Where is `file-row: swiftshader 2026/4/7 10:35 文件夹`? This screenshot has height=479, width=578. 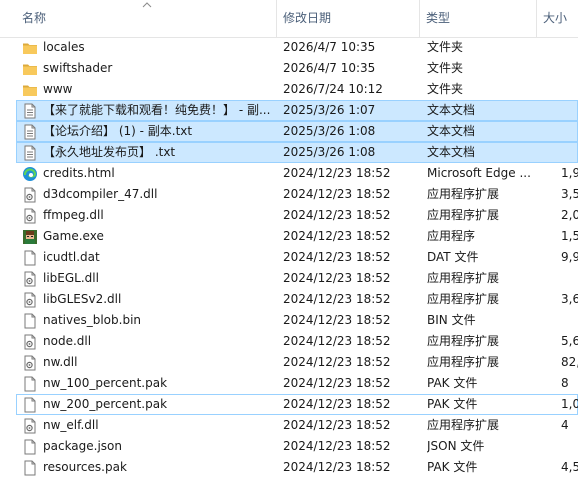
file-row: swiftshader 2026/4/7 10:35 文件夹 is located at coordinates (289, 68).